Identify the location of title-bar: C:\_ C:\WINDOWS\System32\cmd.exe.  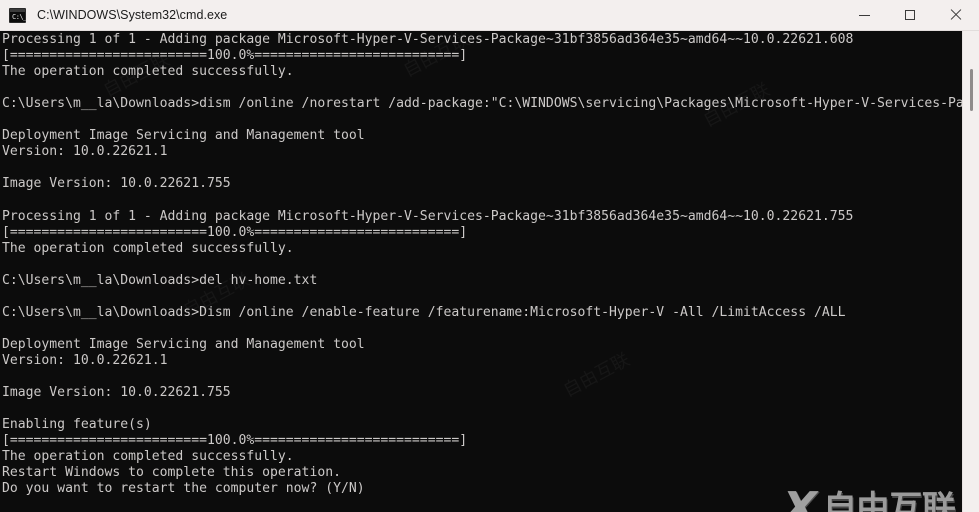
(489, 15).